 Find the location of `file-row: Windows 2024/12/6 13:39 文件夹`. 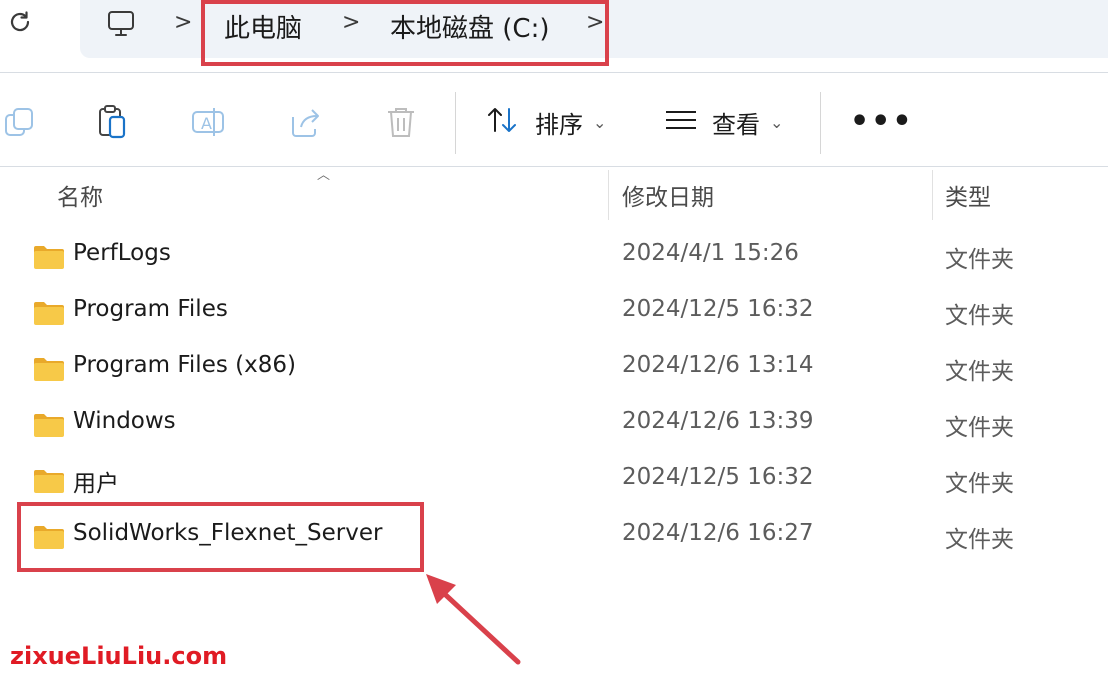

file-row: Windows 2024/12/6 13:39 文件夹 is located at coordinates (554, 425).